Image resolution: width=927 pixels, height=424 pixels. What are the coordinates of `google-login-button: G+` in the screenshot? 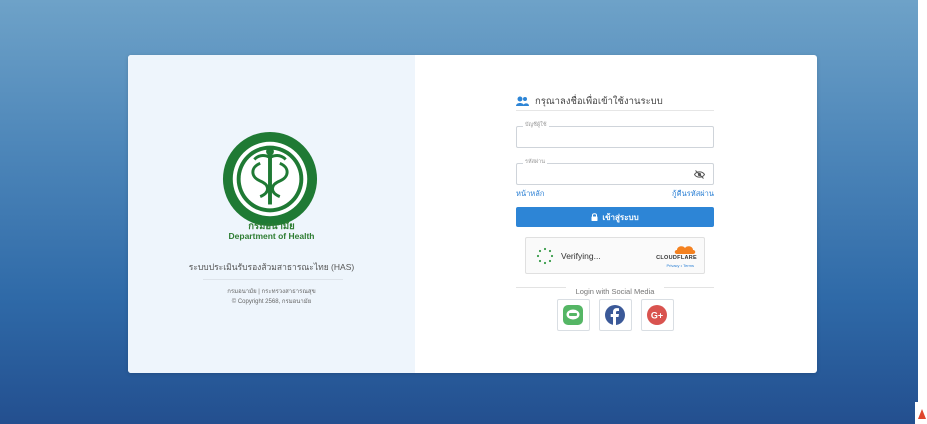 It's located at (657, 315).